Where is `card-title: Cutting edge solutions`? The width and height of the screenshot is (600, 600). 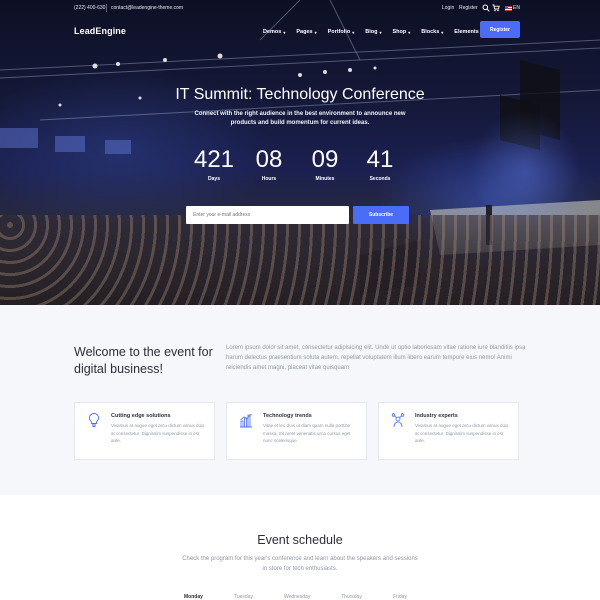 card-title: Cutting edge solutions is located at coordinates (141, 416).